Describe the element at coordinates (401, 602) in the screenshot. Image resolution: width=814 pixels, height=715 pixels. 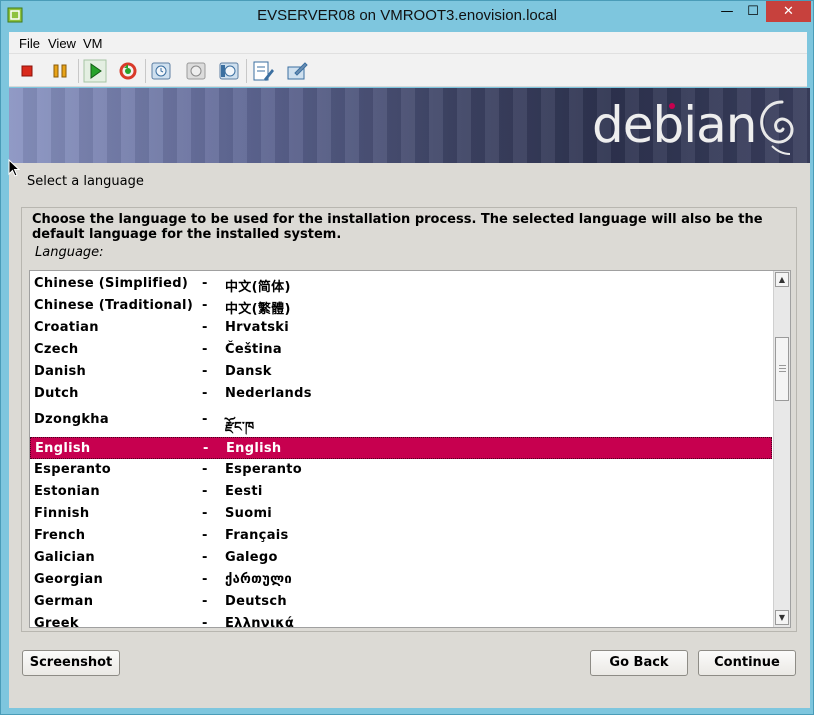
I see `language-option: German - Deutsch` at that location.